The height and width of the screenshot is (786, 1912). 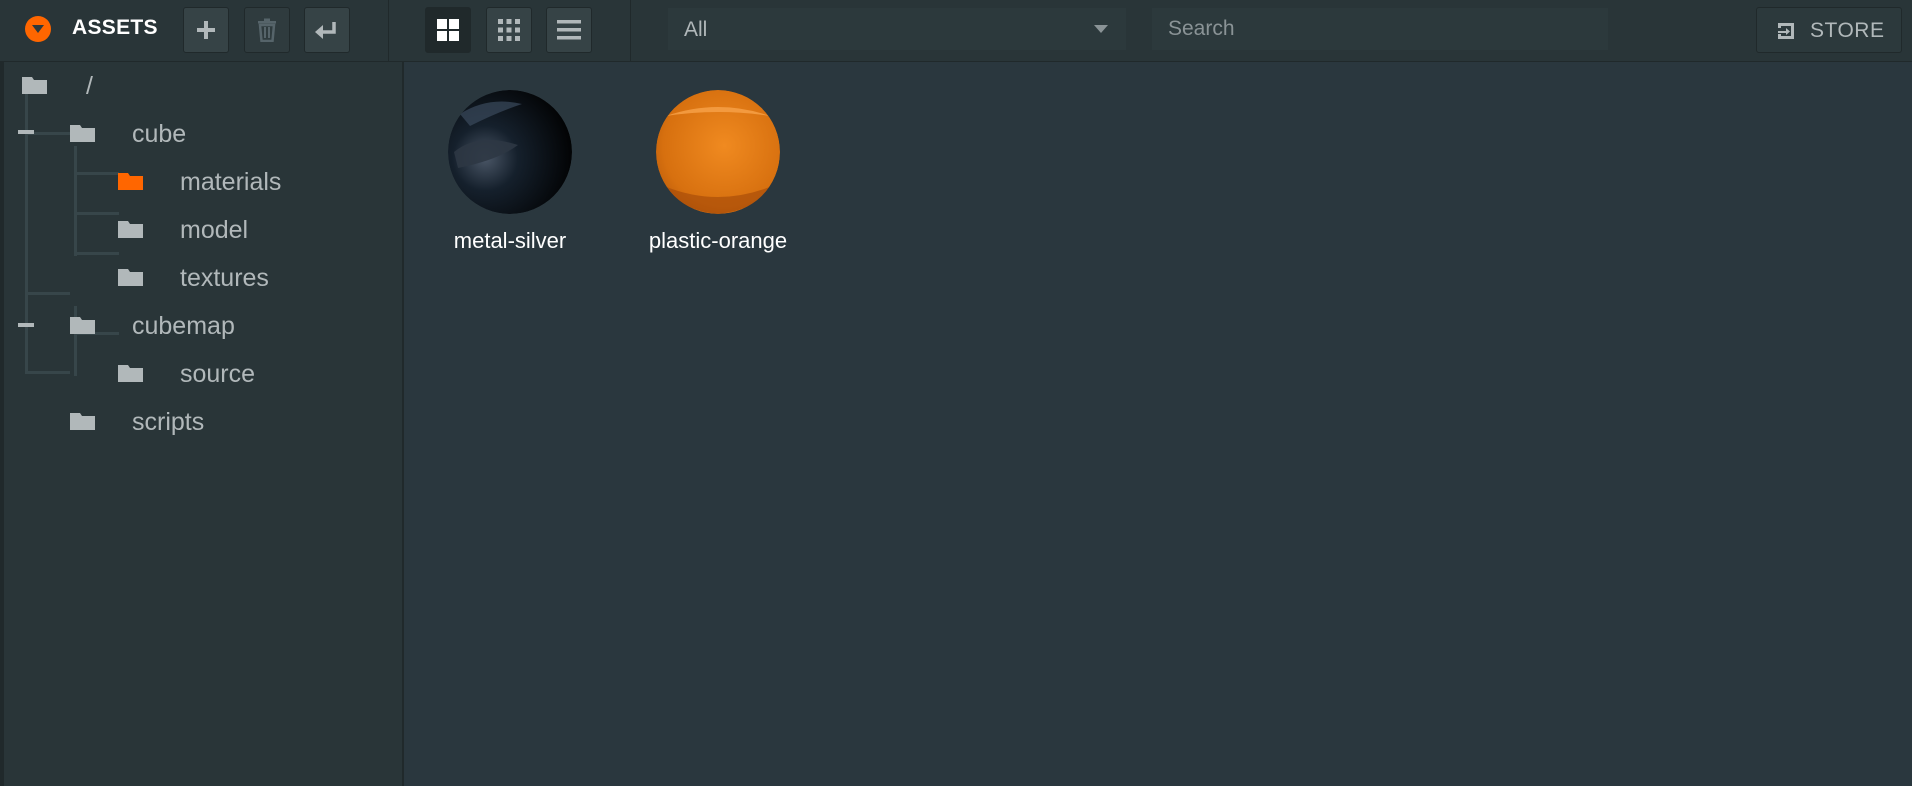 What do you see at coordinates (1786, 31) in the screenshot?
I see `store-icon` at bounding box center [1786, 31].